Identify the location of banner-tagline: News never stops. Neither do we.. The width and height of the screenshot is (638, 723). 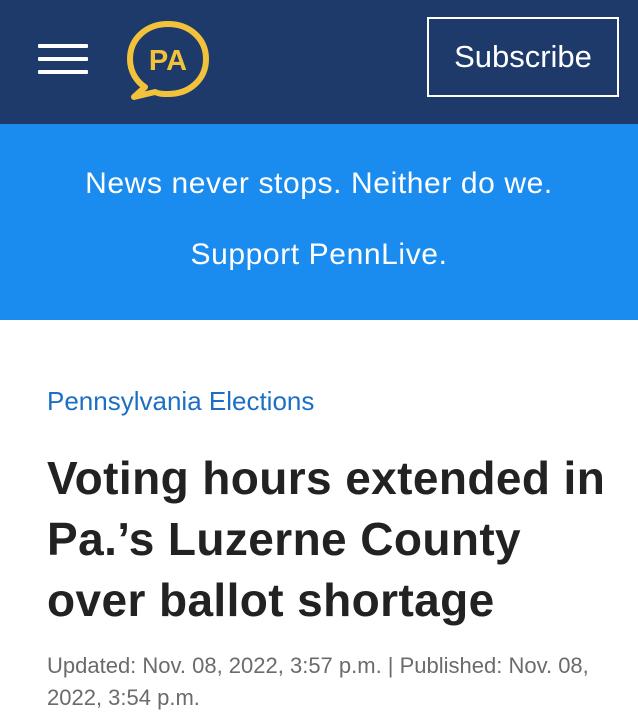
(319, 183).